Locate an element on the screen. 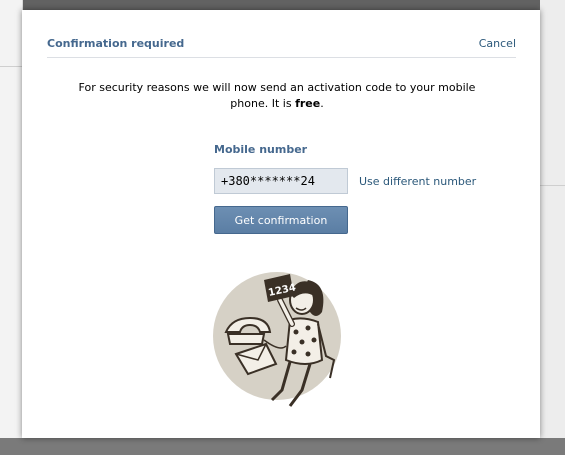 This screenshot has width=565, height=455. cancel-link: Cancel is located at coordinates (497, 43).